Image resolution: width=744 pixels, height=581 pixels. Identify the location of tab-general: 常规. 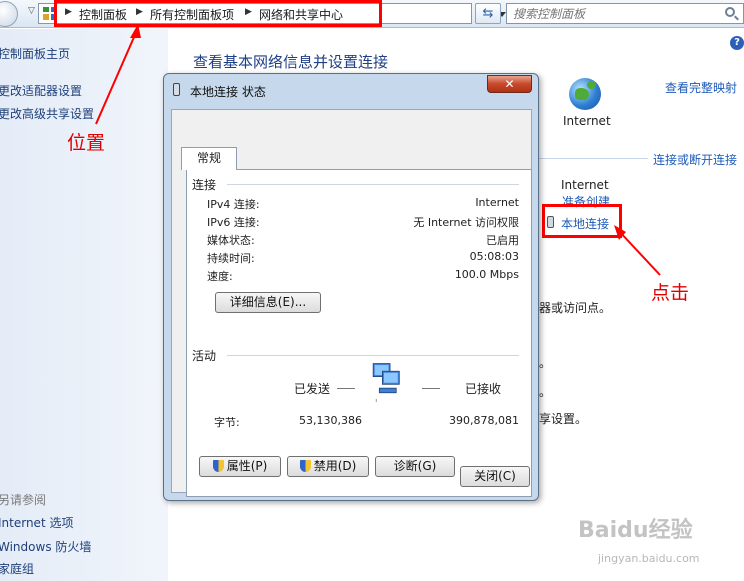
(209, 158).